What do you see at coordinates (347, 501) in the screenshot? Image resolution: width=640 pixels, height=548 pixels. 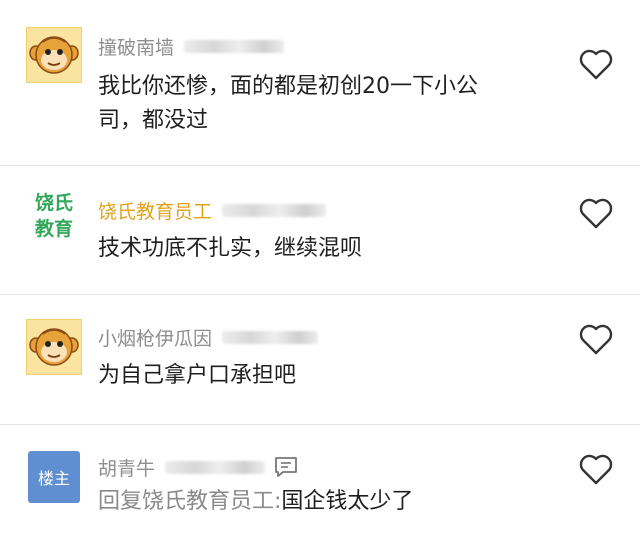 I see `comment-text-body: 国企钱太少了` at bounding box center [347, 501].